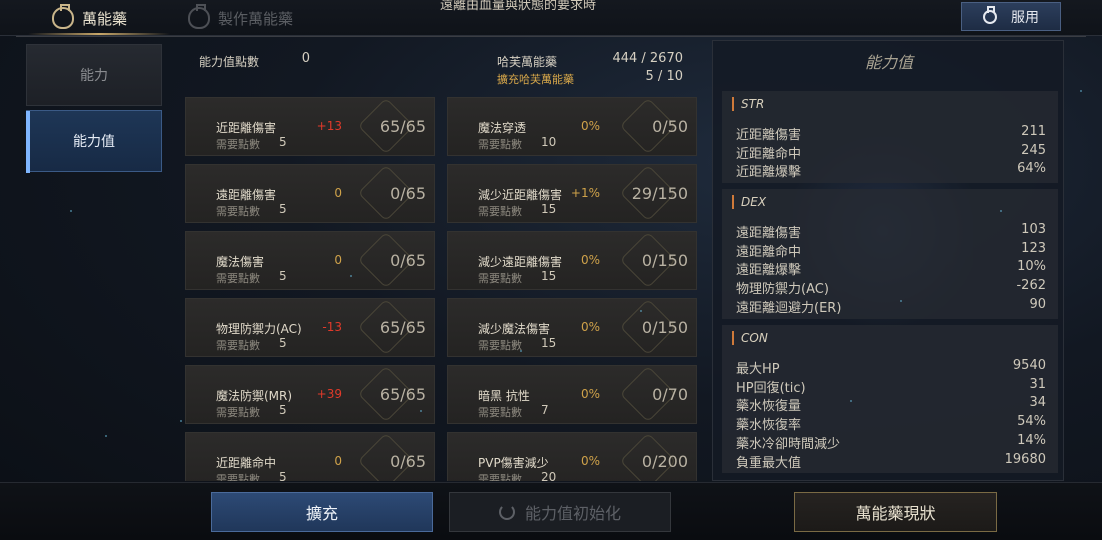 The height and width of the screenshot is (540, 1102). Describe the element at coordinates (895, 512) in the screenshot. I see `elixir-status-button: 萬能藥現狀` at that location.